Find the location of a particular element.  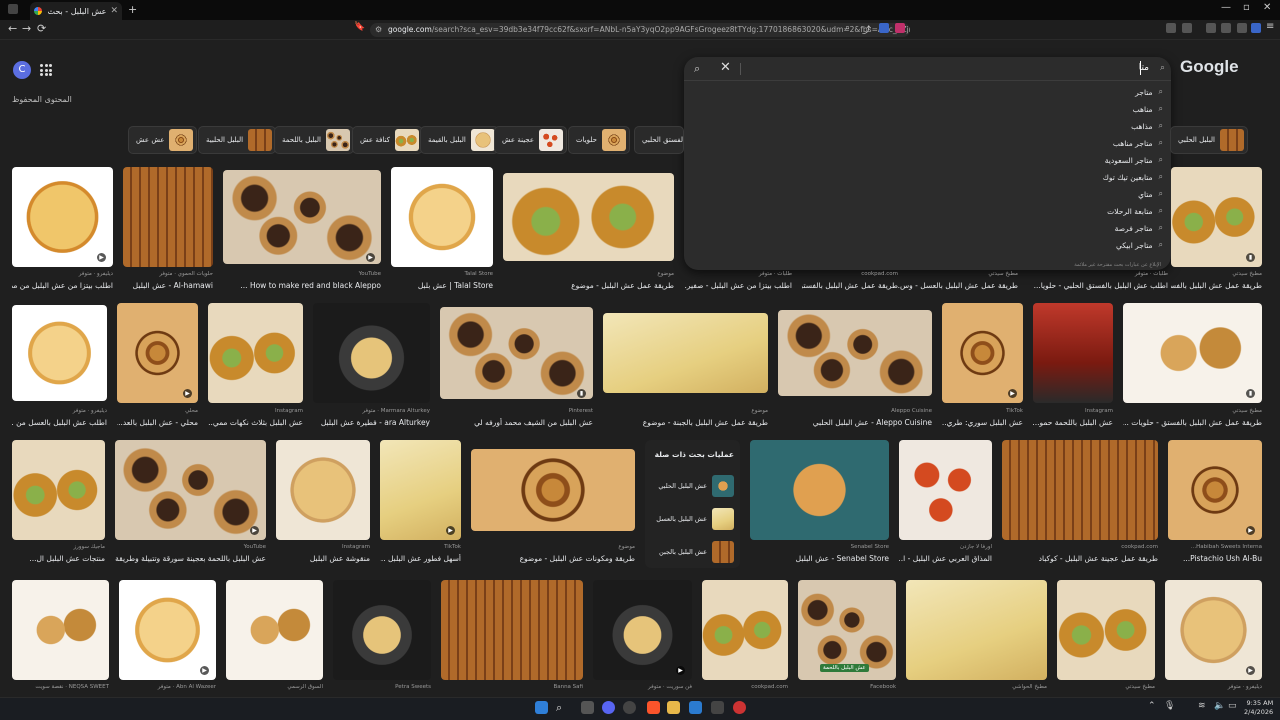

menu-icon: ≡ is located at coordinates (1271, 26).